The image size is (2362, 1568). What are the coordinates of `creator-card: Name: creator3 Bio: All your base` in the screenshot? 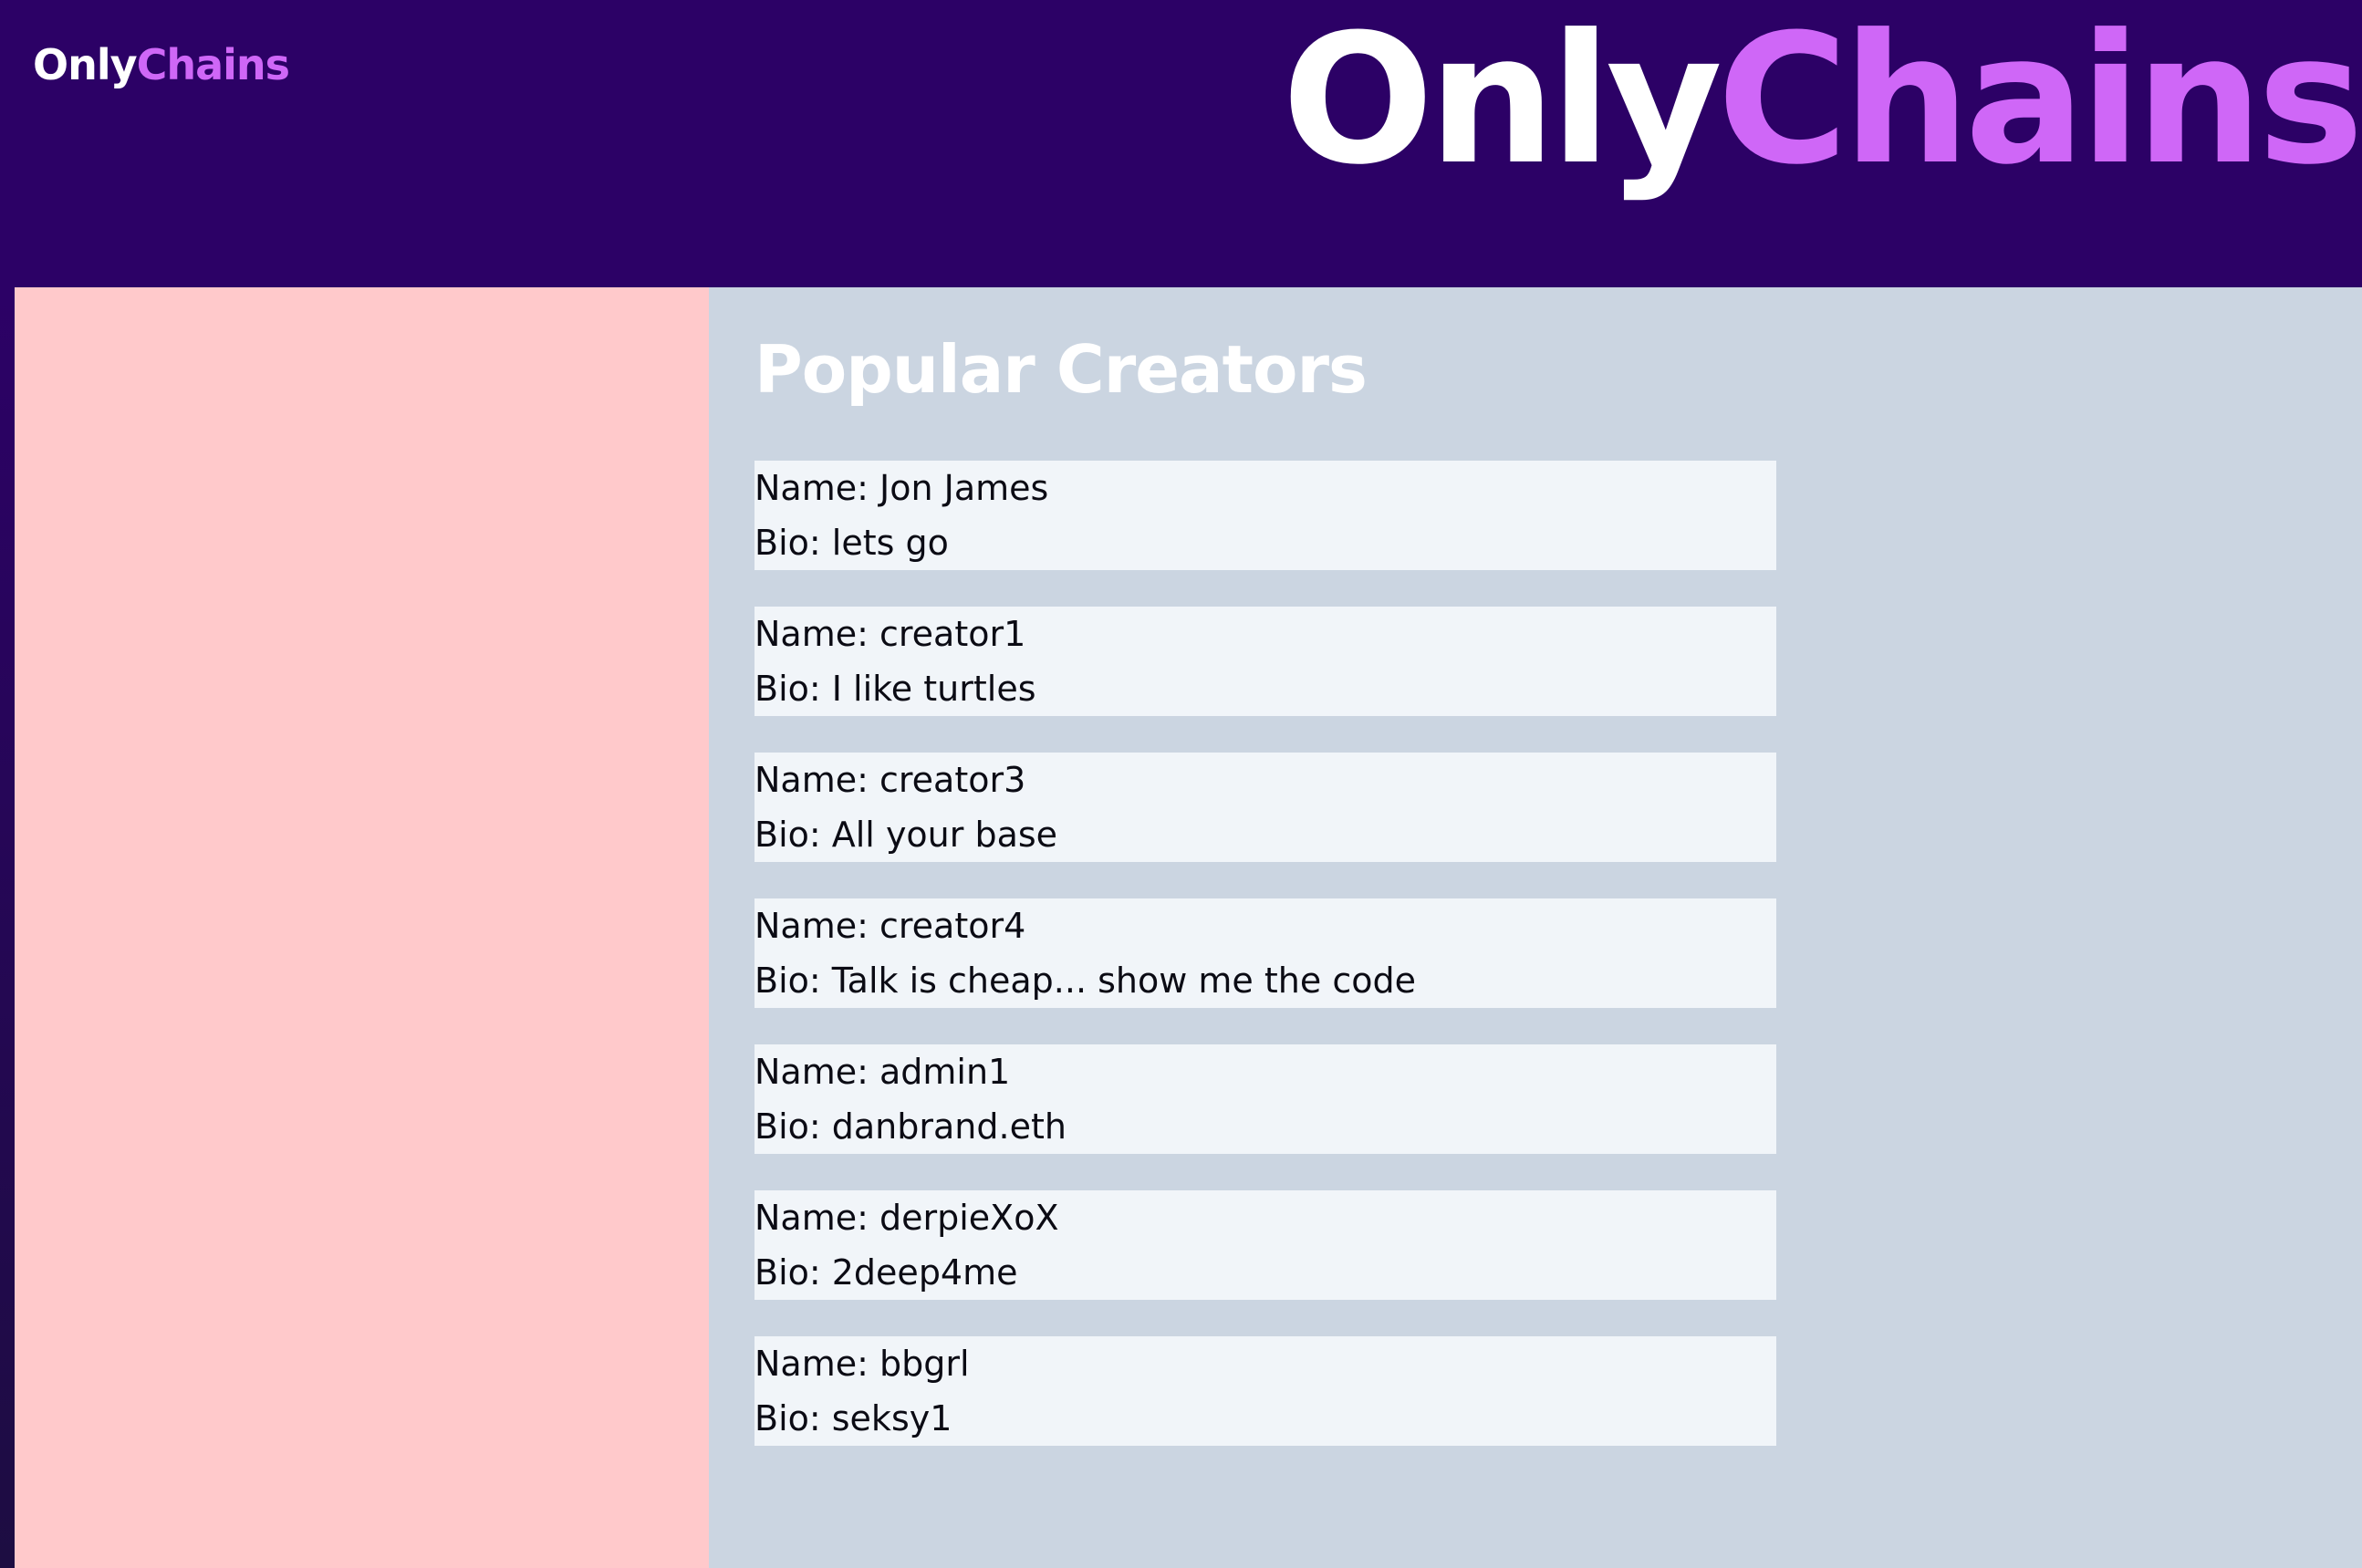 It's located at (1265, 807).